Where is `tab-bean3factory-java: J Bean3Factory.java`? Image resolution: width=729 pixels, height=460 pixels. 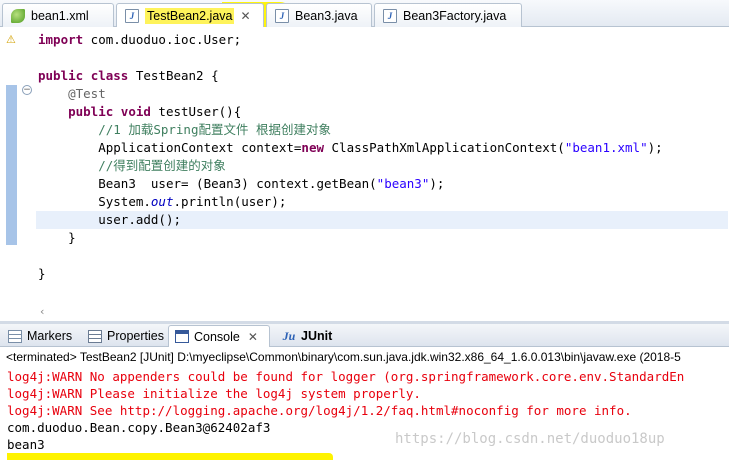
tab-bean3factory-java: J Bean3Factory.java is located at coordinates (448, 15).